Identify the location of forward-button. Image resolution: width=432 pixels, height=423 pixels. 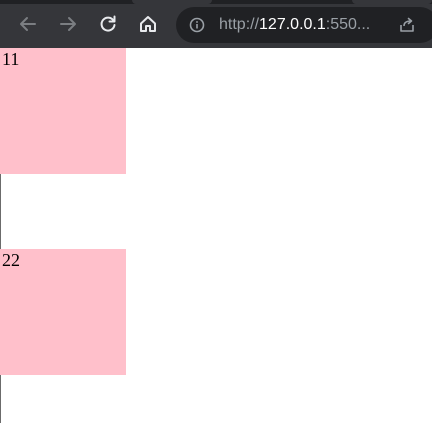
(68, 24).